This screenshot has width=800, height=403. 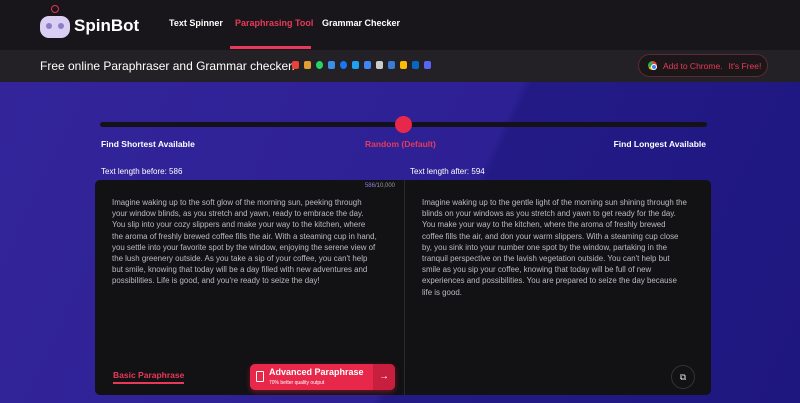 I want to click on nav-grammar-checker: Grammar Checker, so click(x=361, y=23).